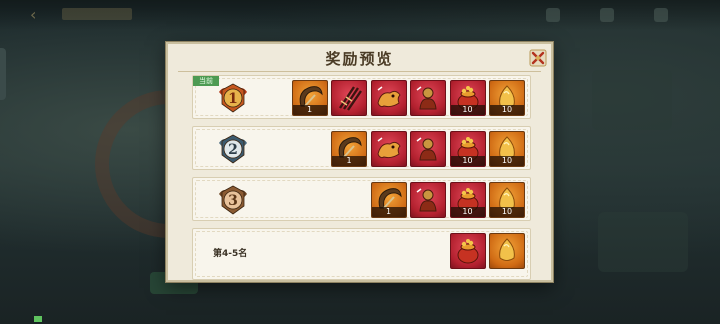 Image resolution: width=720 pixels, height=324 pixels. I want to click on rank-label: 第4-5名, so click(230, 254).